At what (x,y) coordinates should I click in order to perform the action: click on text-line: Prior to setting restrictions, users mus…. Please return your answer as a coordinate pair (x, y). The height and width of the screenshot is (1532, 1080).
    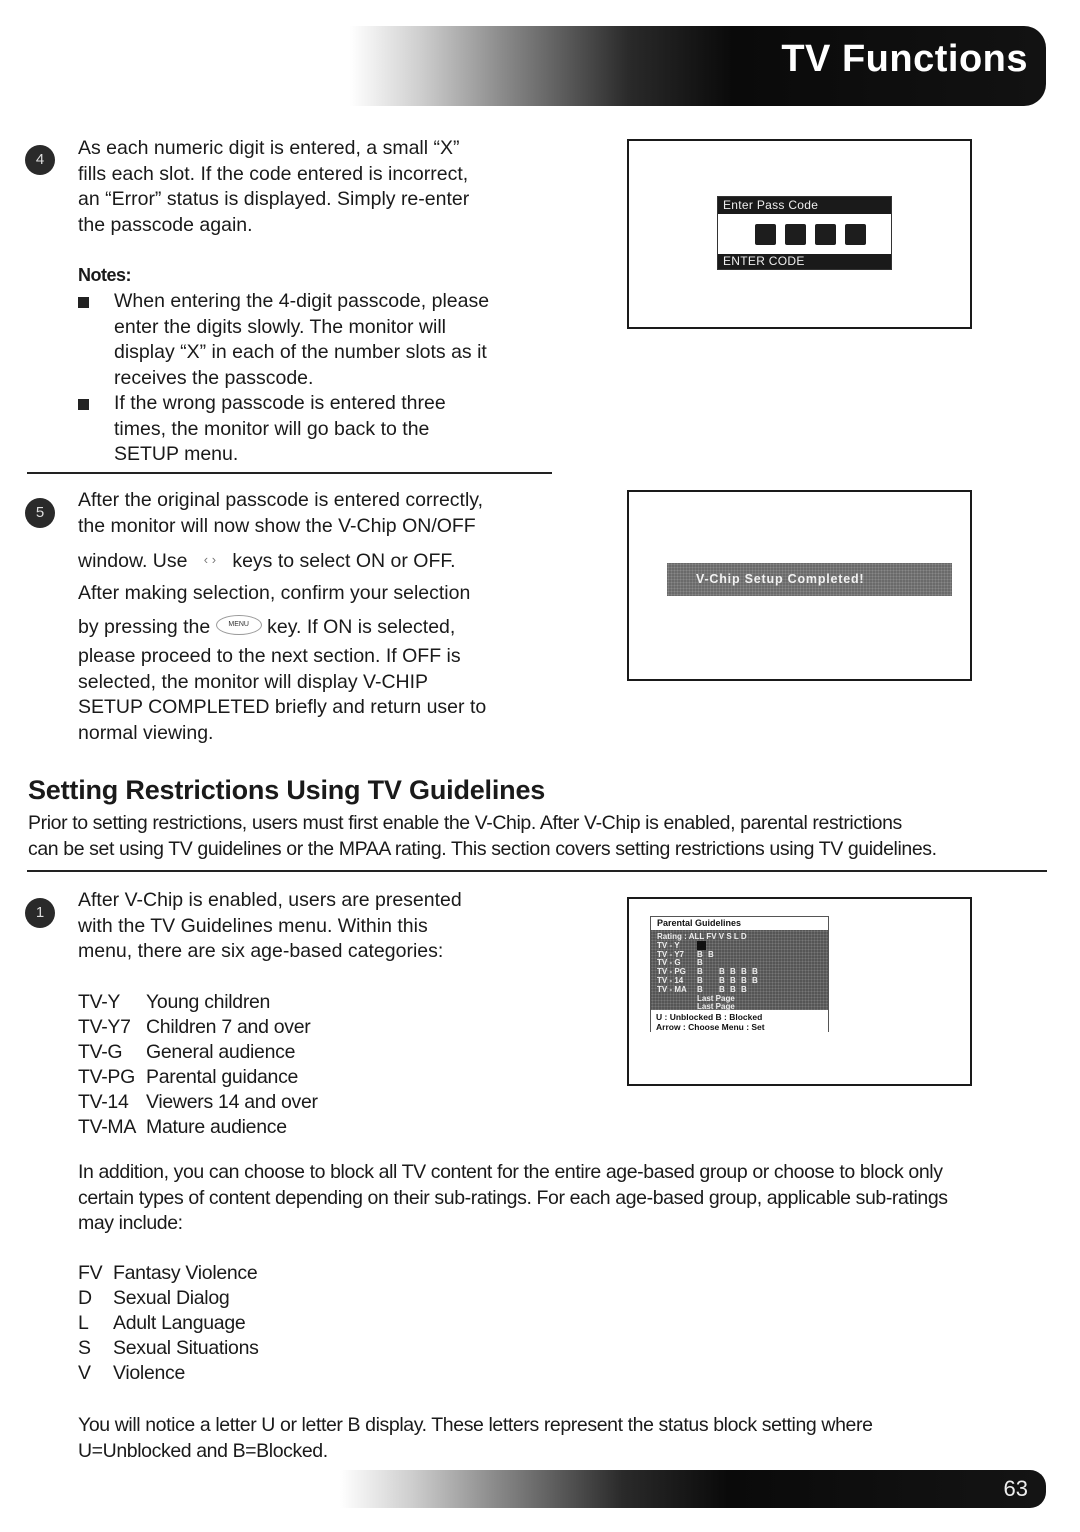
    Looking at the image, I should click on (465, 823).